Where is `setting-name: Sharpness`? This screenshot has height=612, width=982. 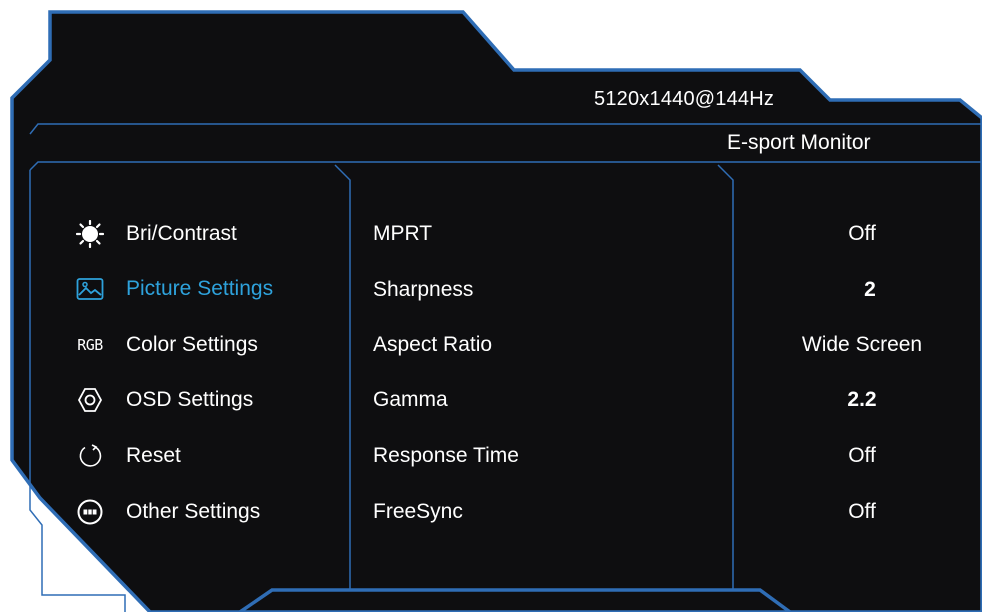
setting-name: Sharpness is located at coordinates (423, 289).